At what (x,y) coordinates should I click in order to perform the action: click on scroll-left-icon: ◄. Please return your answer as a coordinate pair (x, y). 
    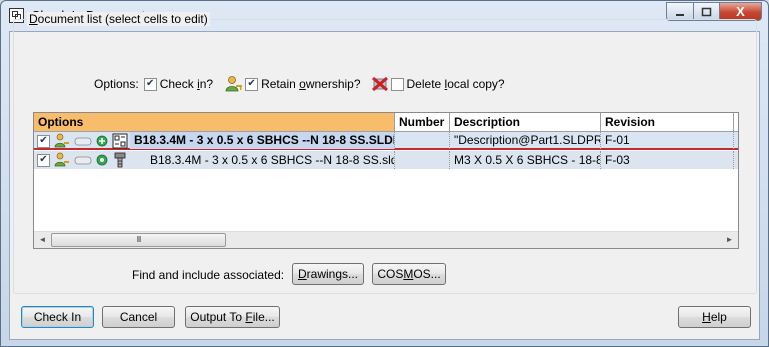
    Looking at the image, I should click on (42, 240).